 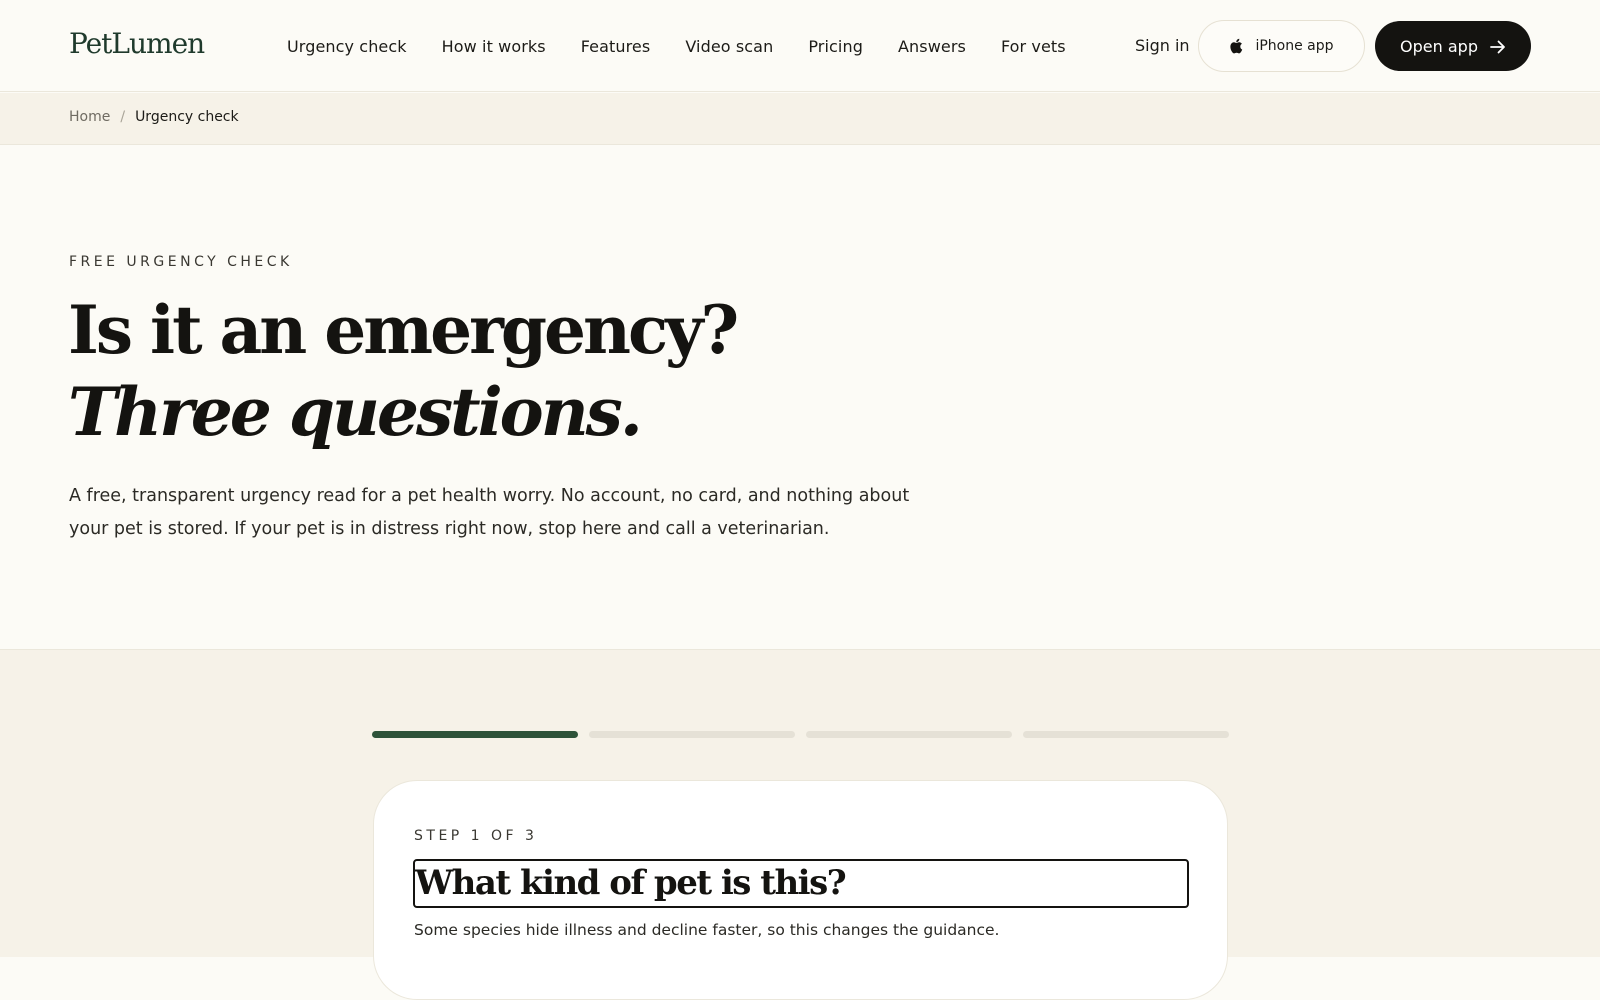 What do you see at coordinates (181, 262) in the screenshot?
I see `hero-eyebrow: FREE URGENCY CHECK` at bounding box center [181, 262].